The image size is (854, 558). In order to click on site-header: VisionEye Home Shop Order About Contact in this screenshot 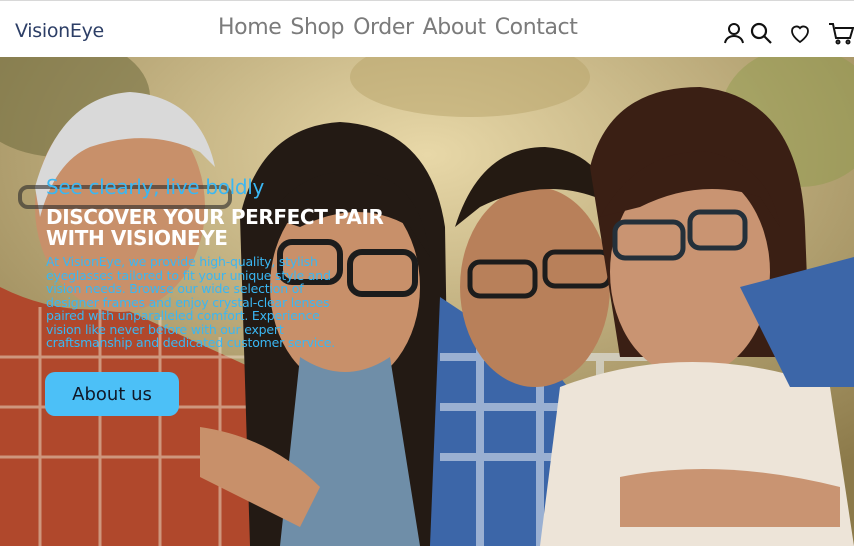, I will do `click(427, 28)`.